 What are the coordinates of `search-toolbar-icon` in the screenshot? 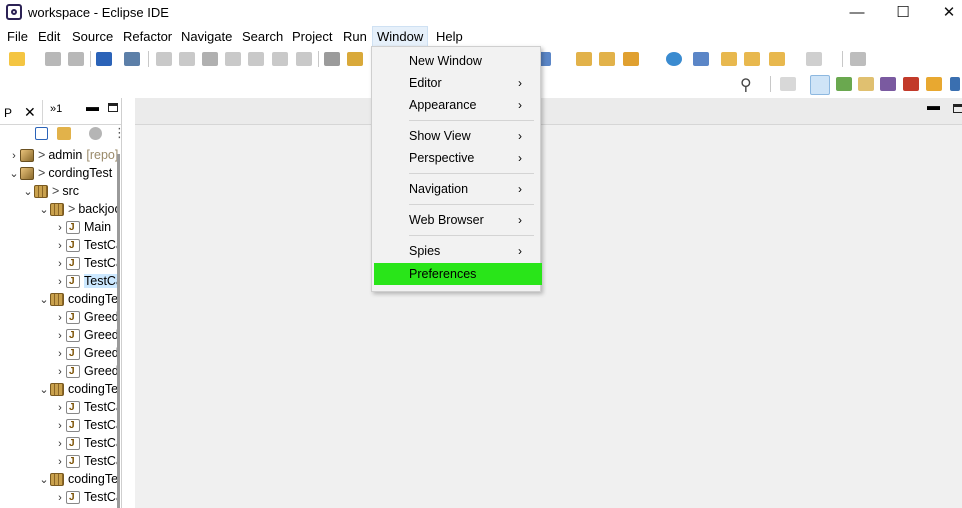 It's located at (701, 59).